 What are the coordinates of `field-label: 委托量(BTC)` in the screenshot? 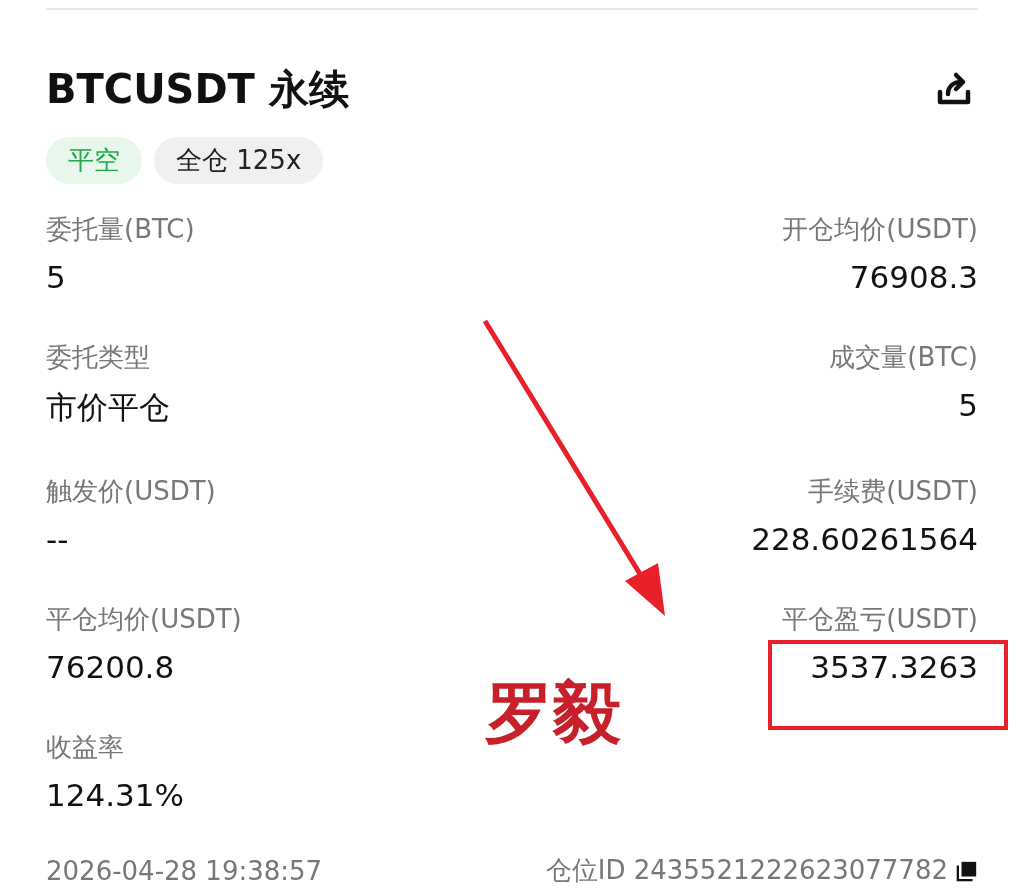 It's located at (120, 229).